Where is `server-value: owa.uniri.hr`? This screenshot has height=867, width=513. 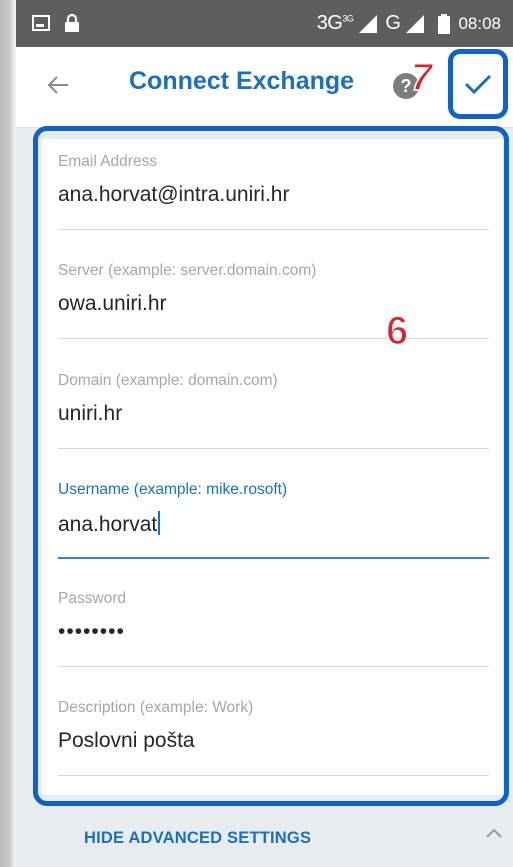
server-value: owa.uniri.hr is located at coordinates (273, 304).